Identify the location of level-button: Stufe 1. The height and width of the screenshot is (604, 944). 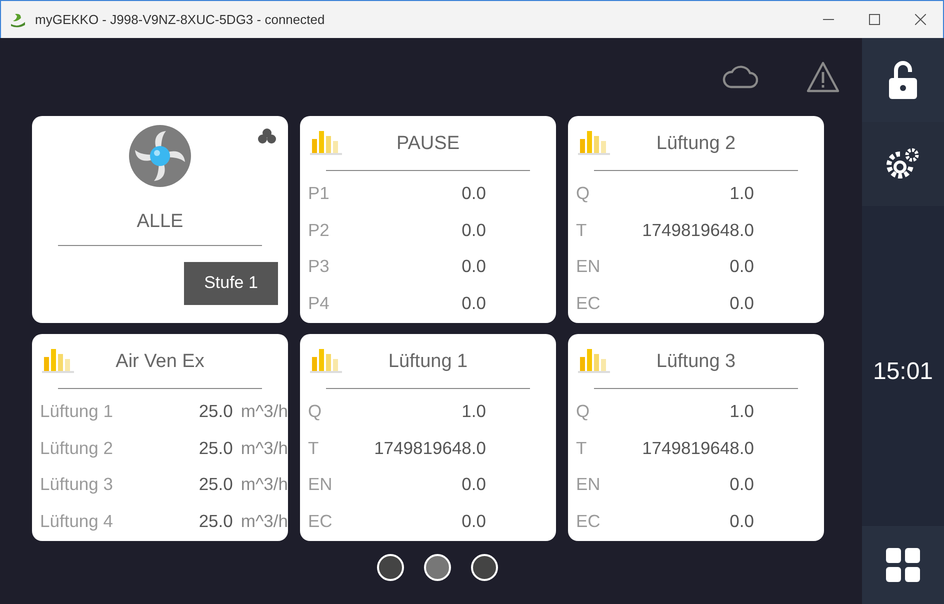
(231, 283).